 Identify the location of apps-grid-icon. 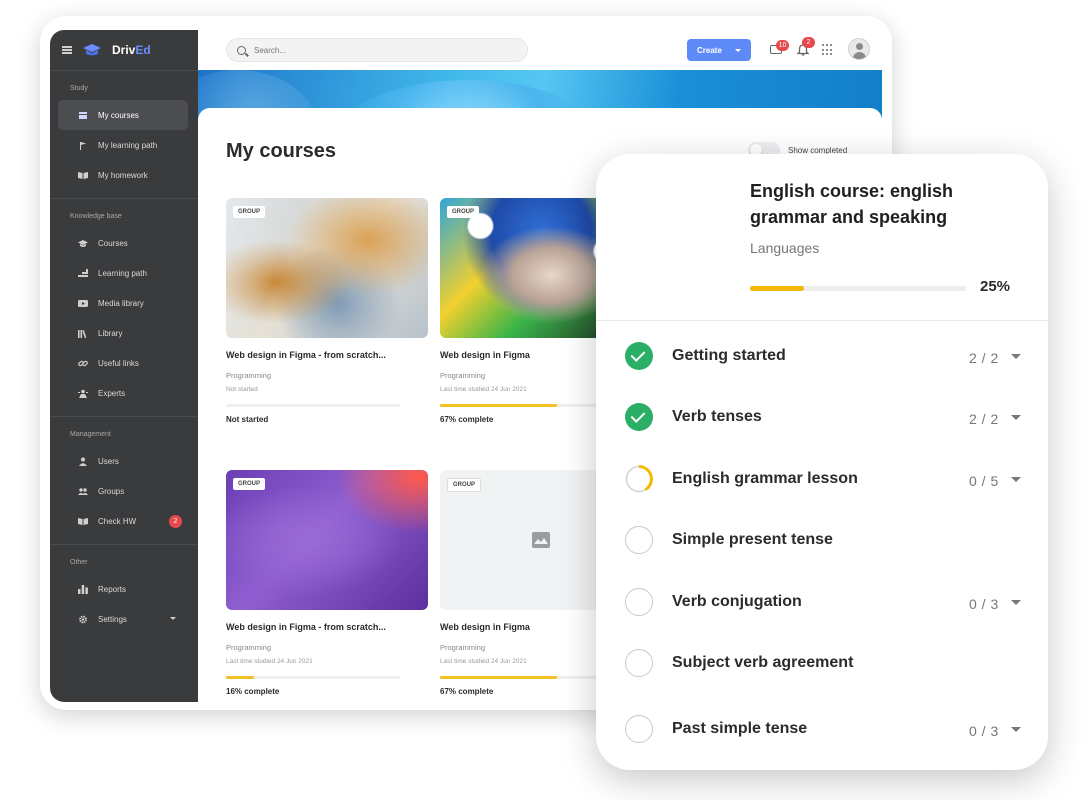
(828, 50).